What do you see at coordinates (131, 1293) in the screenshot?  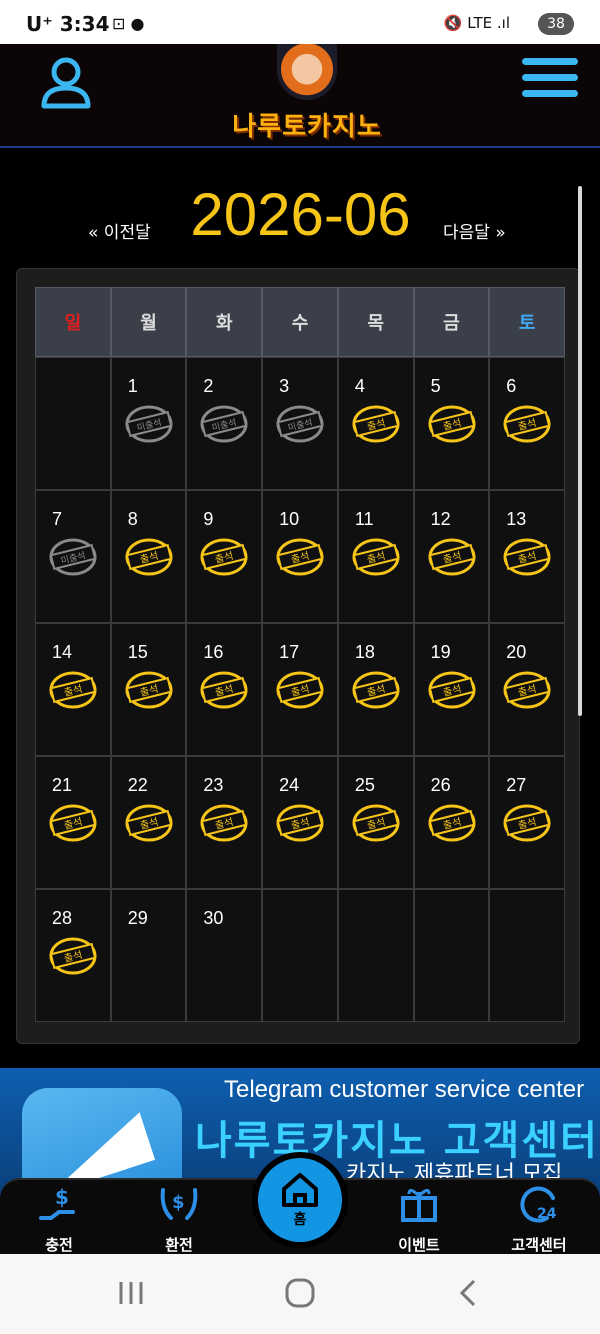 I see `recent-apps-icon` at bounding box center [131, 1293].